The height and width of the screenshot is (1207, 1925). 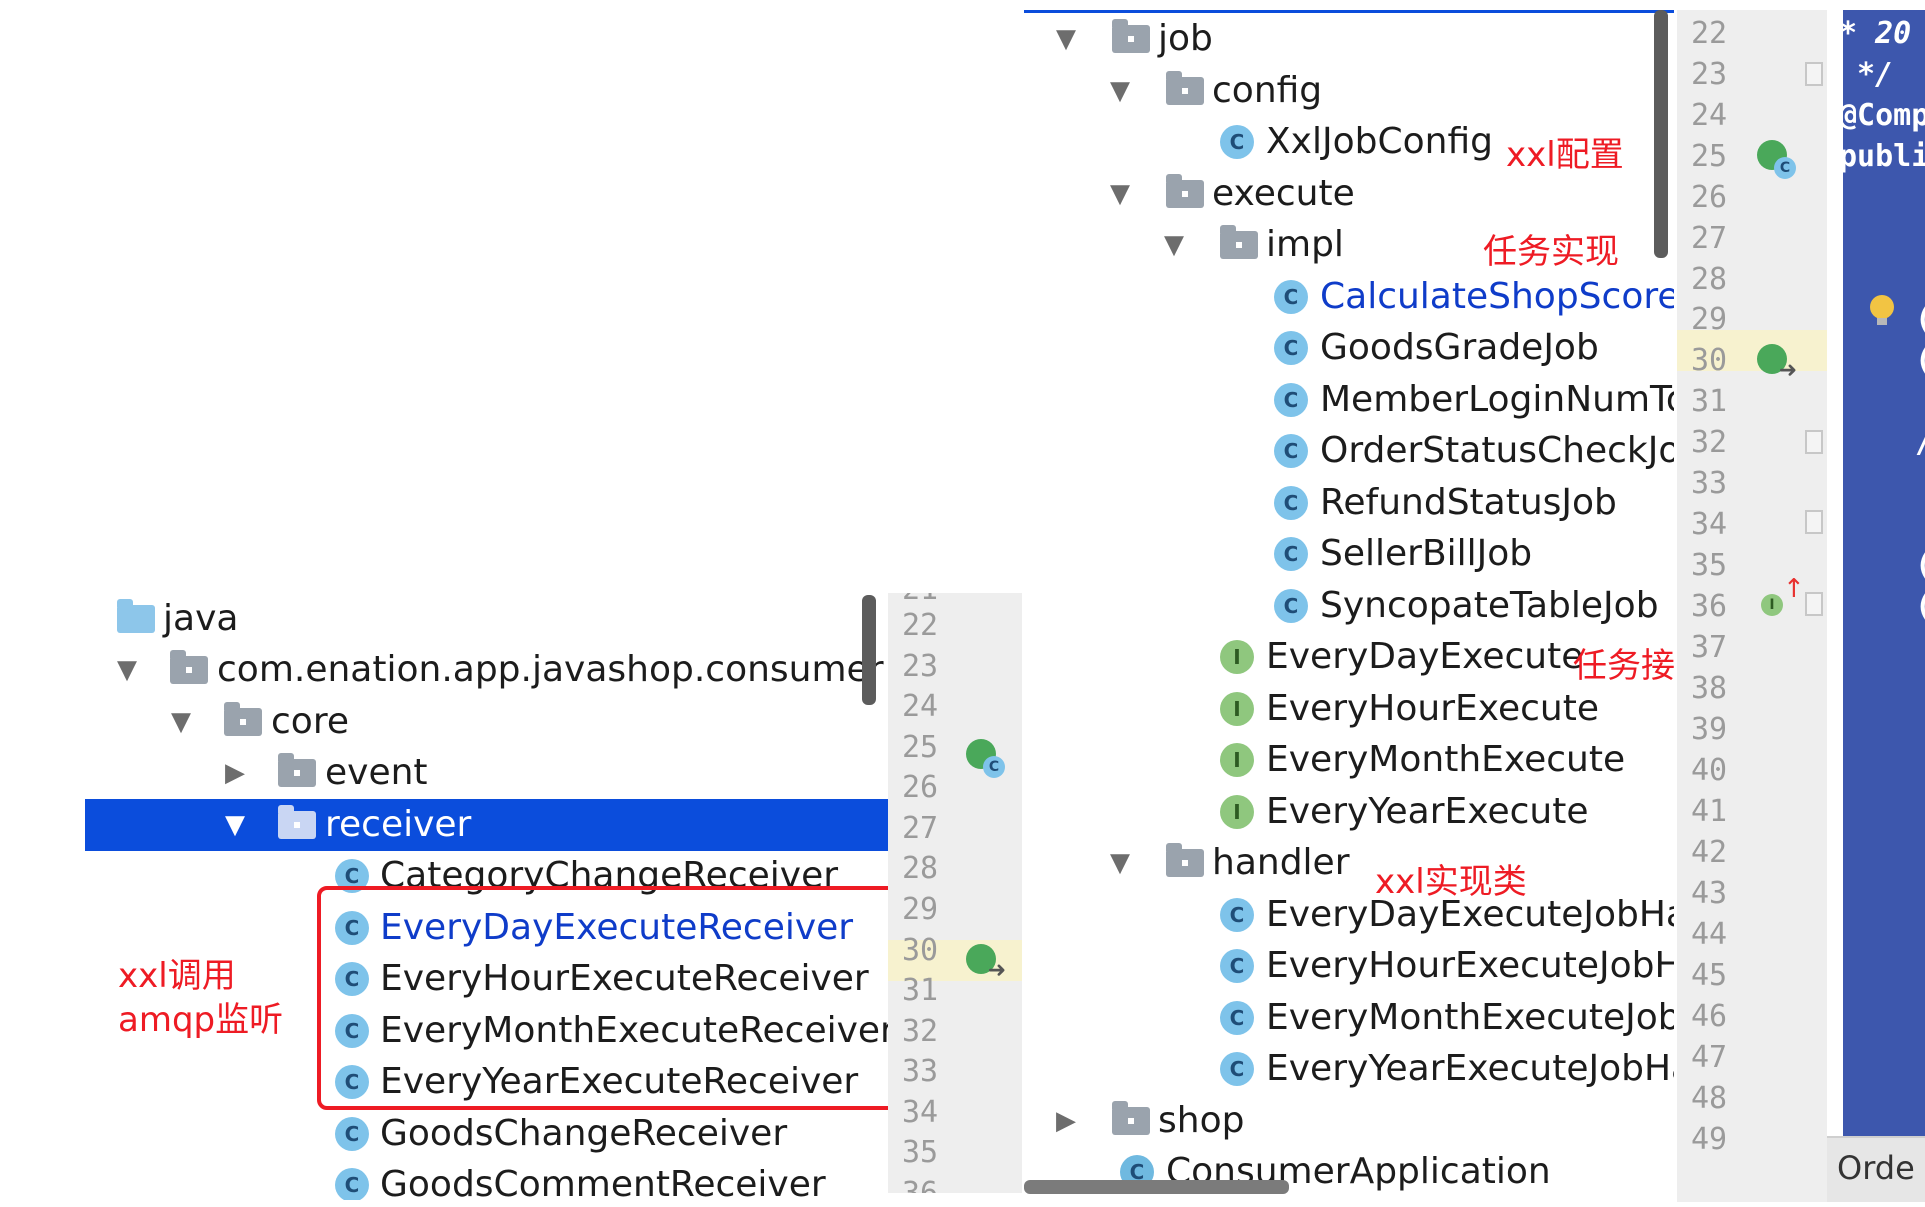 What do you see at coordinates (487, 825) in the screenshot?
I see `tree-item-receiver: ▼ receiver` at bounding box center [487, 825].